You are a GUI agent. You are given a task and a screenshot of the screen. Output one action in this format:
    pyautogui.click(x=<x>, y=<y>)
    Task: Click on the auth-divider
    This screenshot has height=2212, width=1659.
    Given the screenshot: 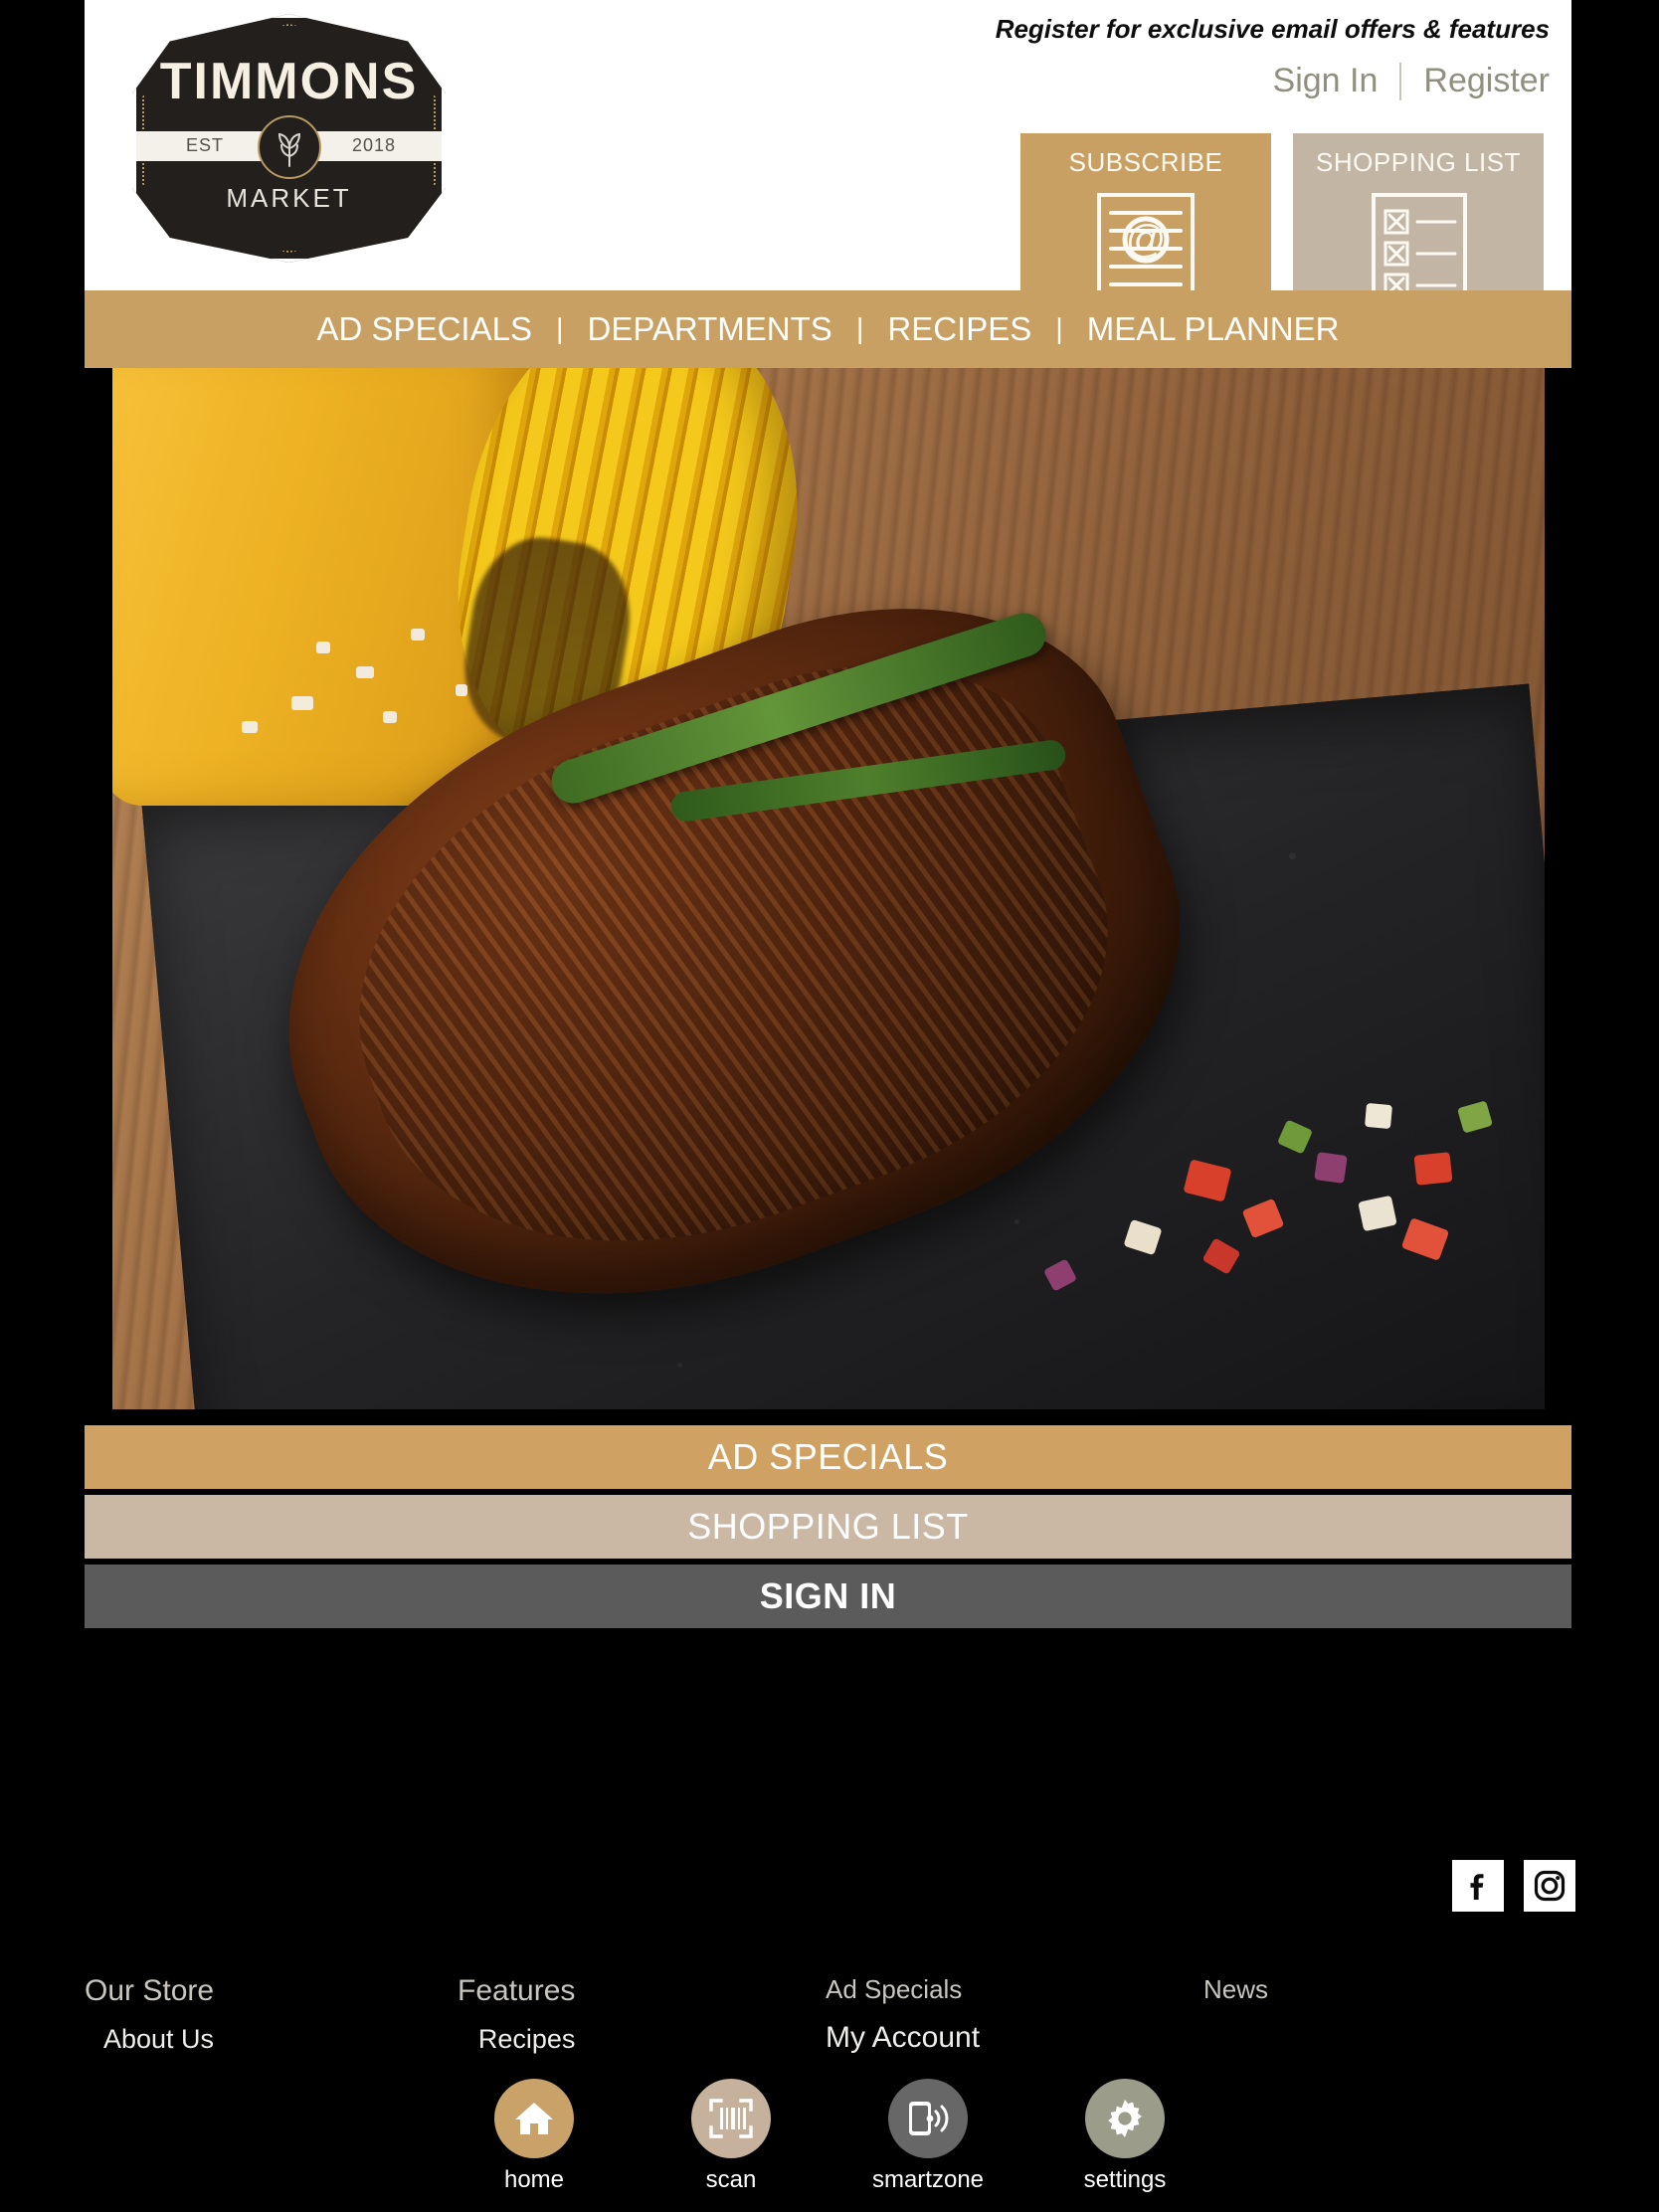 What is the action you would take?
    pyautogui.click(x=1400, y=81)
    